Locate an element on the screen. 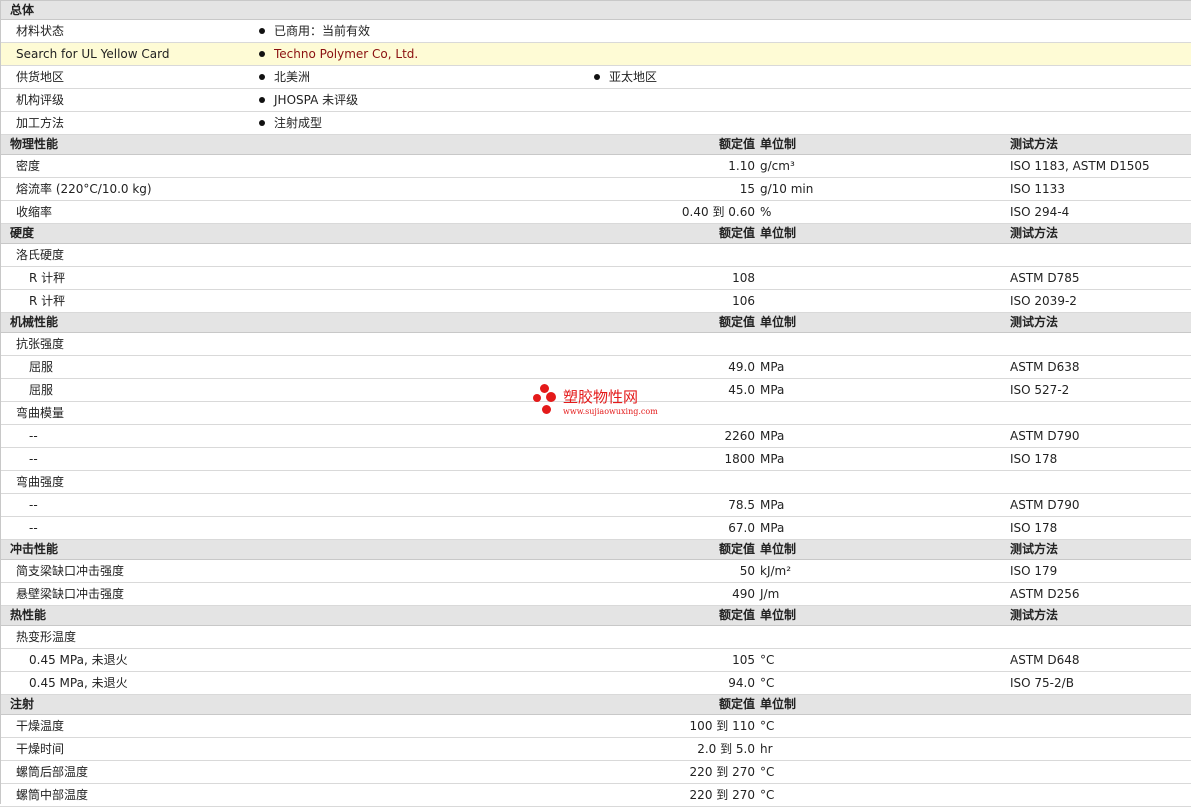 The image size is (1191, 807). info-value-text: 注射成型 is located at coordinates (298, 123).